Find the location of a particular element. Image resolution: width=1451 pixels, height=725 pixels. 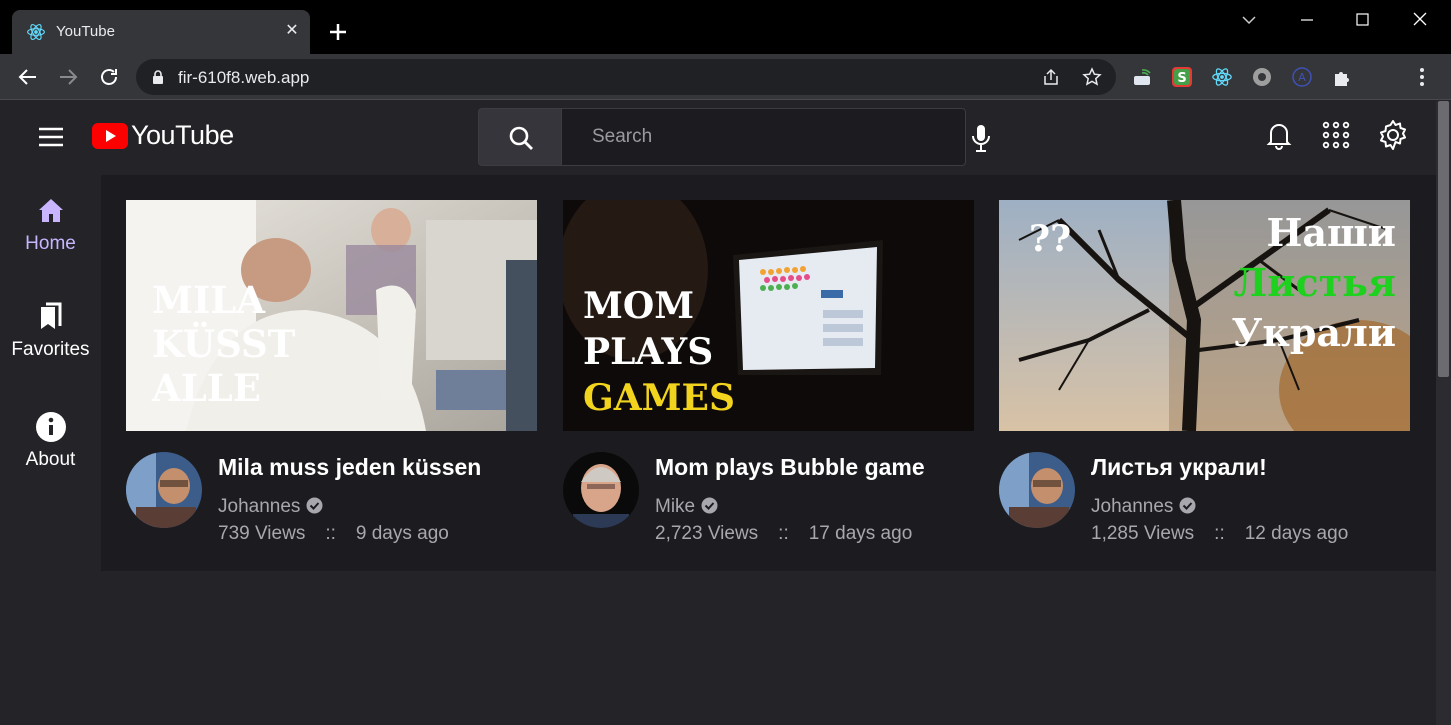

sidebar-item-label: About is located at coordinates (50, 459).